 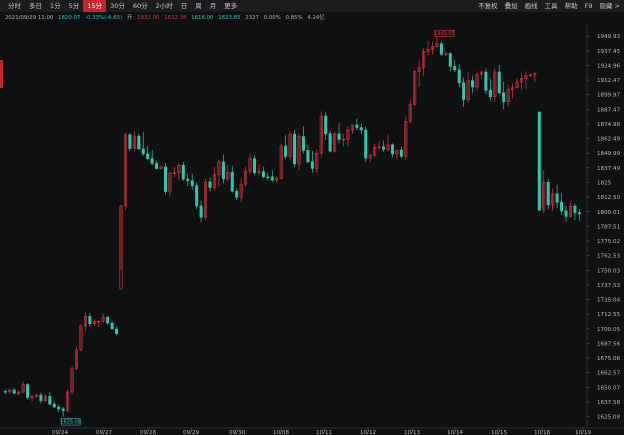 I want to click on y-tick-label: 1762.53, so click(x=609, y=257).